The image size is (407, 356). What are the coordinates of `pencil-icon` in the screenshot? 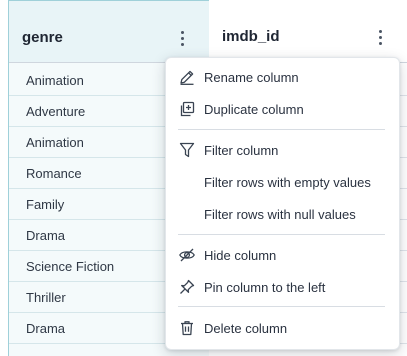 It's located at (187, 77).